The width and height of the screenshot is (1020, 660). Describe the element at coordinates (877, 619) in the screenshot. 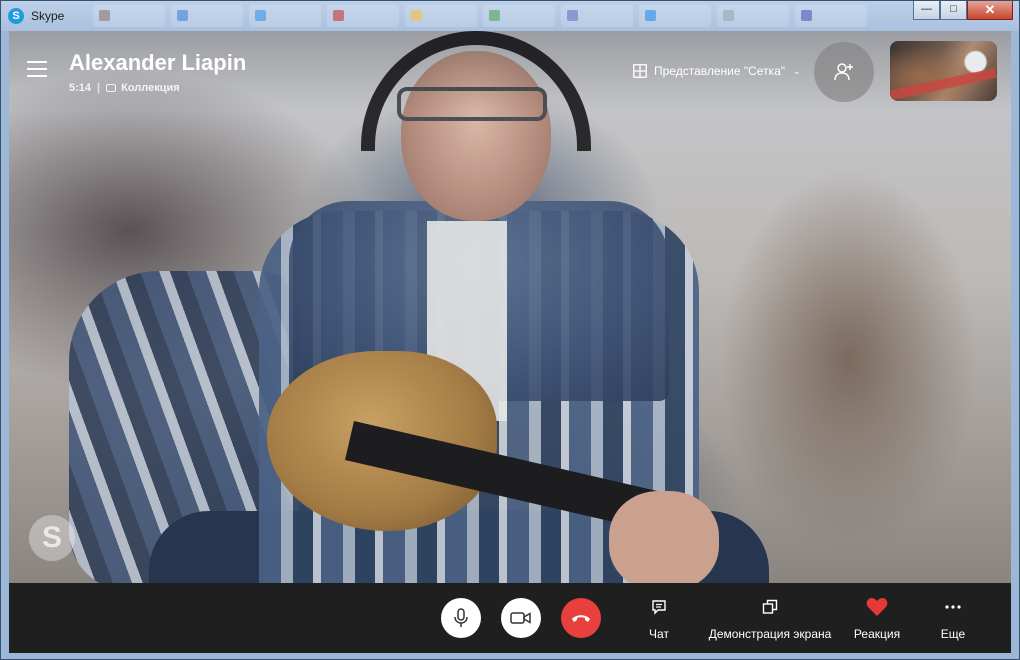

I see `reaction-button: Реакция` at that location.